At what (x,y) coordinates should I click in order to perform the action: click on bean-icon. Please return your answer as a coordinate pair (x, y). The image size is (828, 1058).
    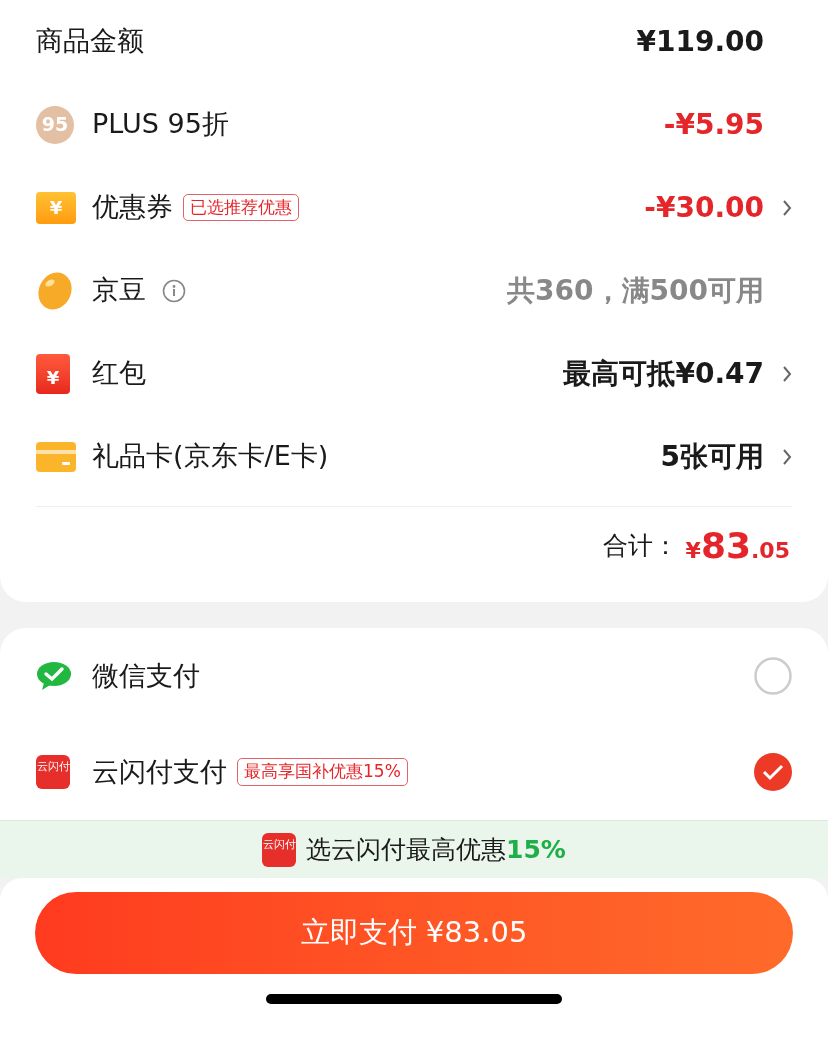
    Looking at the image, I should click on (55, 290).